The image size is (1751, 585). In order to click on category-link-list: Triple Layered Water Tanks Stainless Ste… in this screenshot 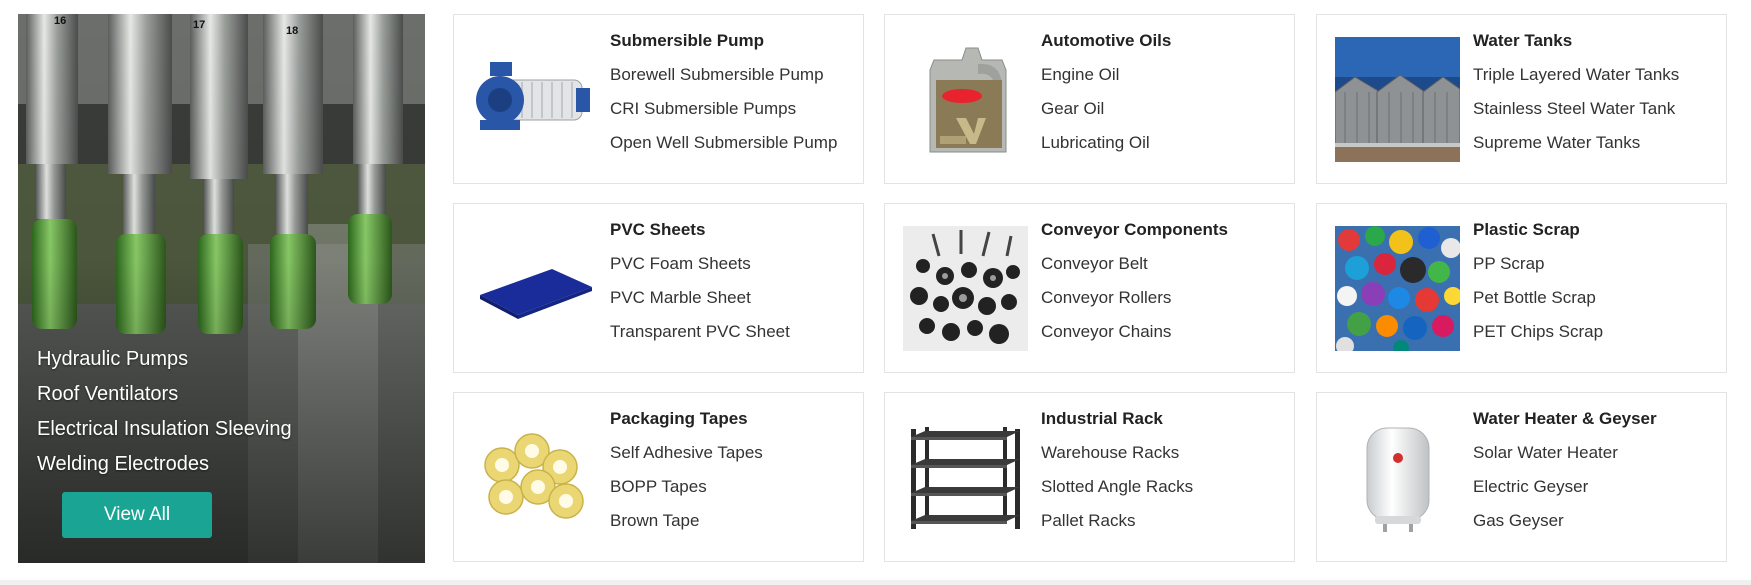, I will do `click(1576, 116)`.